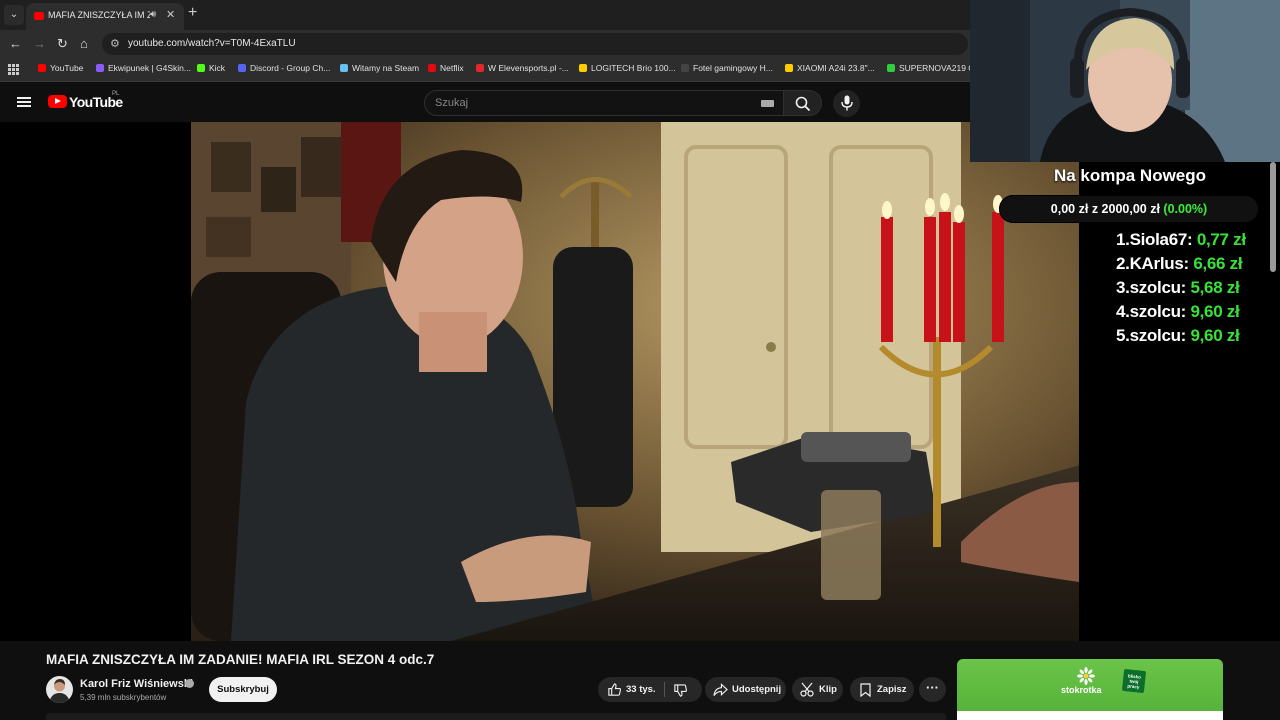 The height and width of the screenshot is (720, 1280). Describe the element at coordinates (892, 689) in the screenshot. I see `save-label: Zapisz` at that location.